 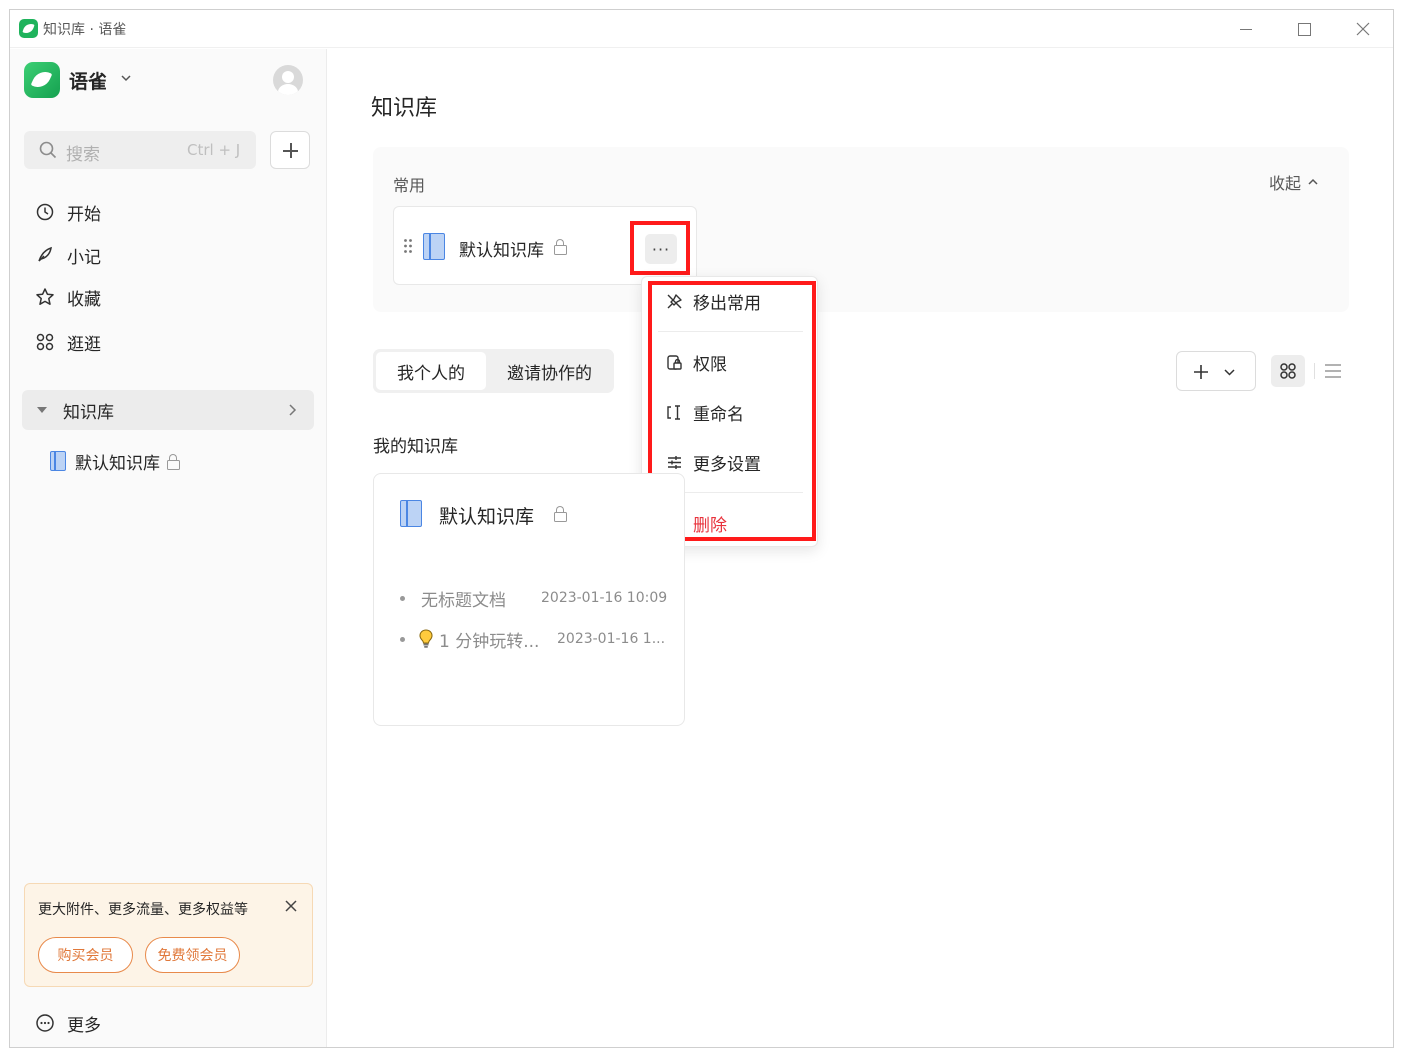 What do you see at coordinates (140, 150) in the screenshot?
I see `search-input: 搜索 Ctrl + J` at bounding box center [140, 150].